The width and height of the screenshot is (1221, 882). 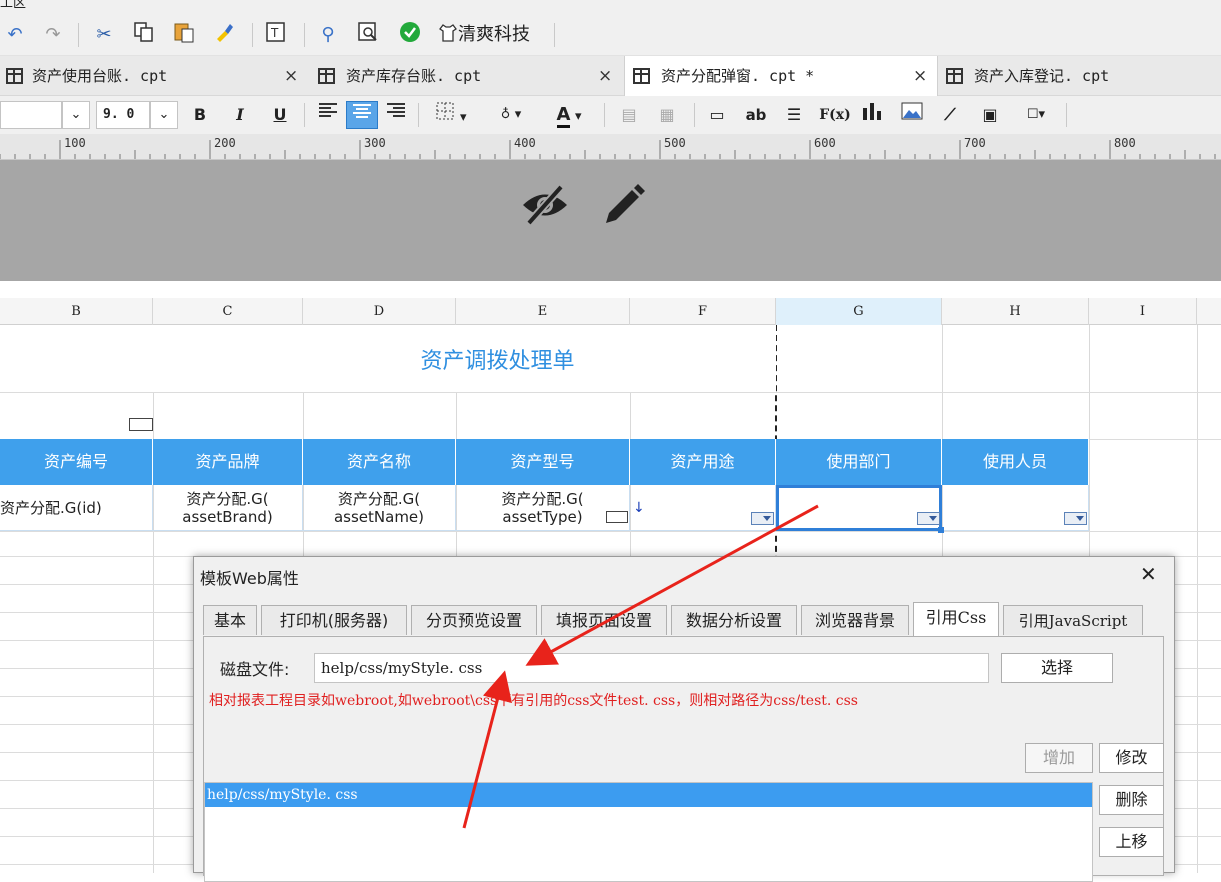 What do you see at coordinates (328, 115) in the screenshot?
I see `align-left-icon` at bounding box center [328, 115].